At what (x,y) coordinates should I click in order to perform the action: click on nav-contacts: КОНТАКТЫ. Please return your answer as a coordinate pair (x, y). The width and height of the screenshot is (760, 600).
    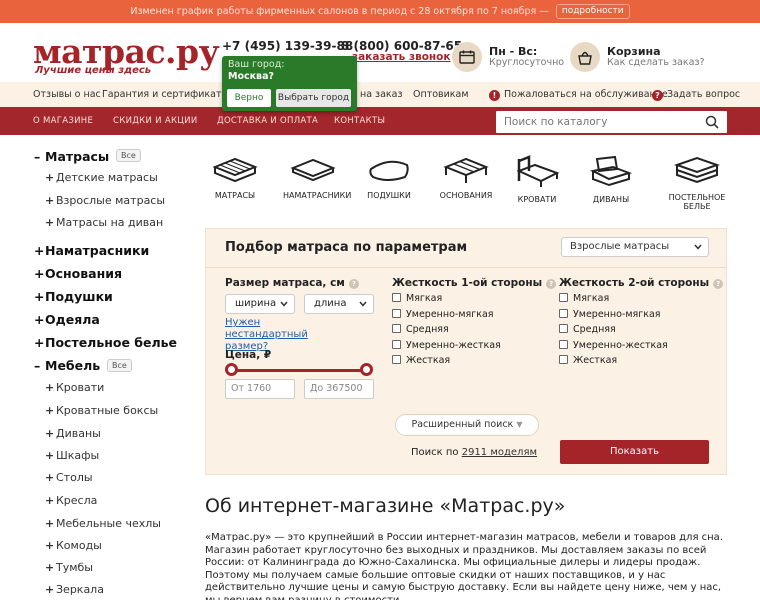
    Looking at the image, I should click on (359, 121).